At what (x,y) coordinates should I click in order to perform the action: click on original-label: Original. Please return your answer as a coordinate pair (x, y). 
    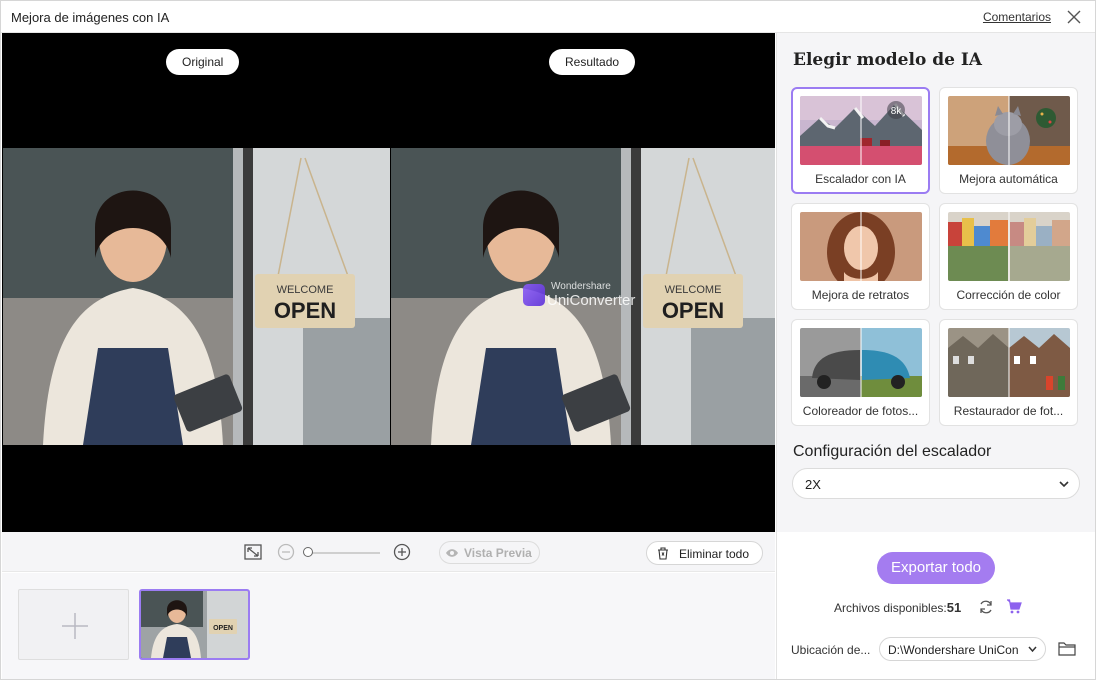
    Looking at the image, I should click on (203, 62).